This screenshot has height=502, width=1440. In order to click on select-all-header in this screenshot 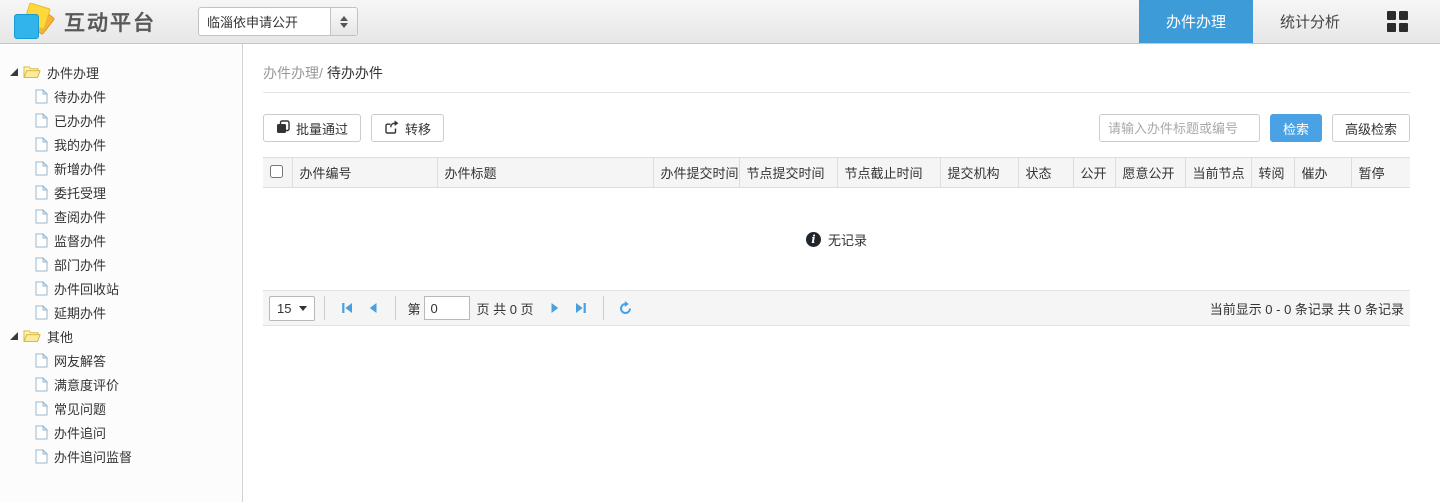, I will do `click(278, 172)`.